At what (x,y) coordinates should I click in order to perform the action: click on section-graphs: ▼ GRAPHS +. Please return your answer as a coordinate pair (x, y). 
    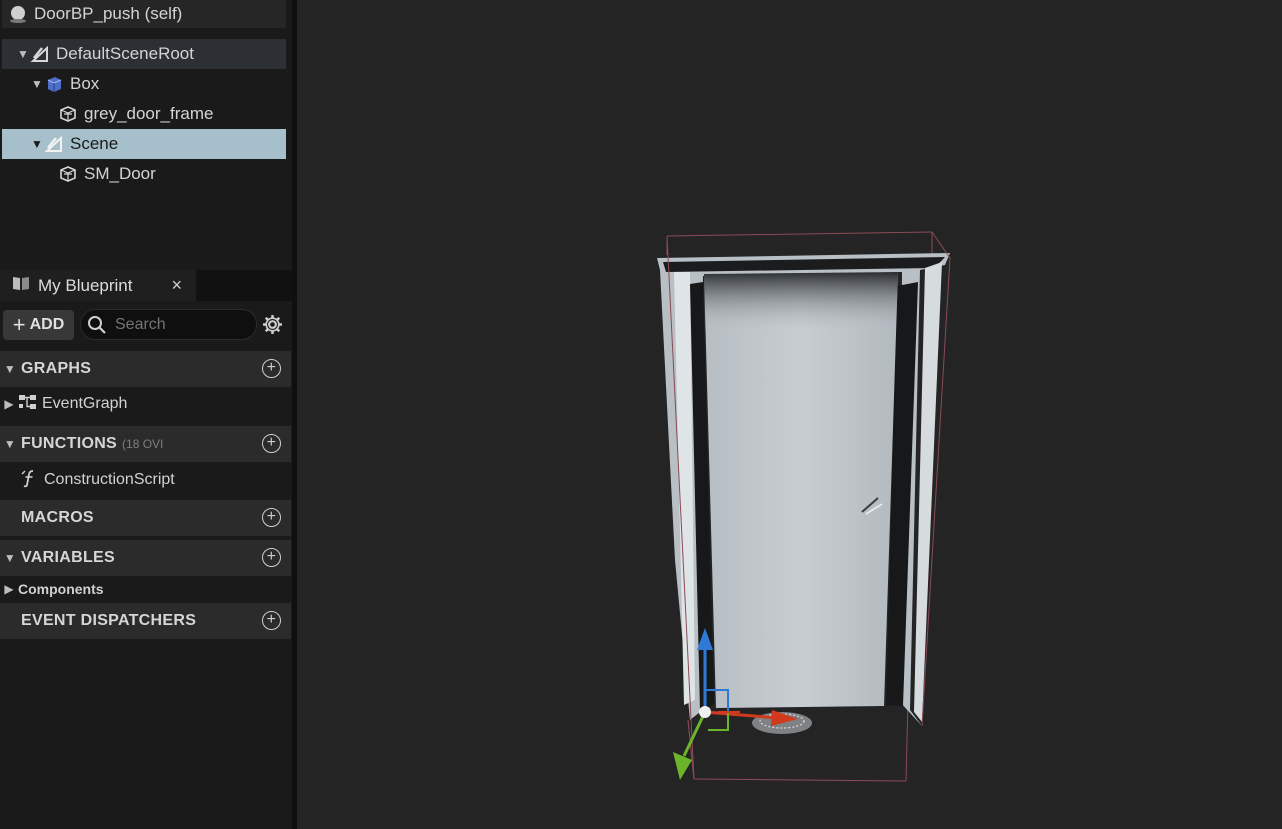
    Looking at the image, I should click on (145, 369).